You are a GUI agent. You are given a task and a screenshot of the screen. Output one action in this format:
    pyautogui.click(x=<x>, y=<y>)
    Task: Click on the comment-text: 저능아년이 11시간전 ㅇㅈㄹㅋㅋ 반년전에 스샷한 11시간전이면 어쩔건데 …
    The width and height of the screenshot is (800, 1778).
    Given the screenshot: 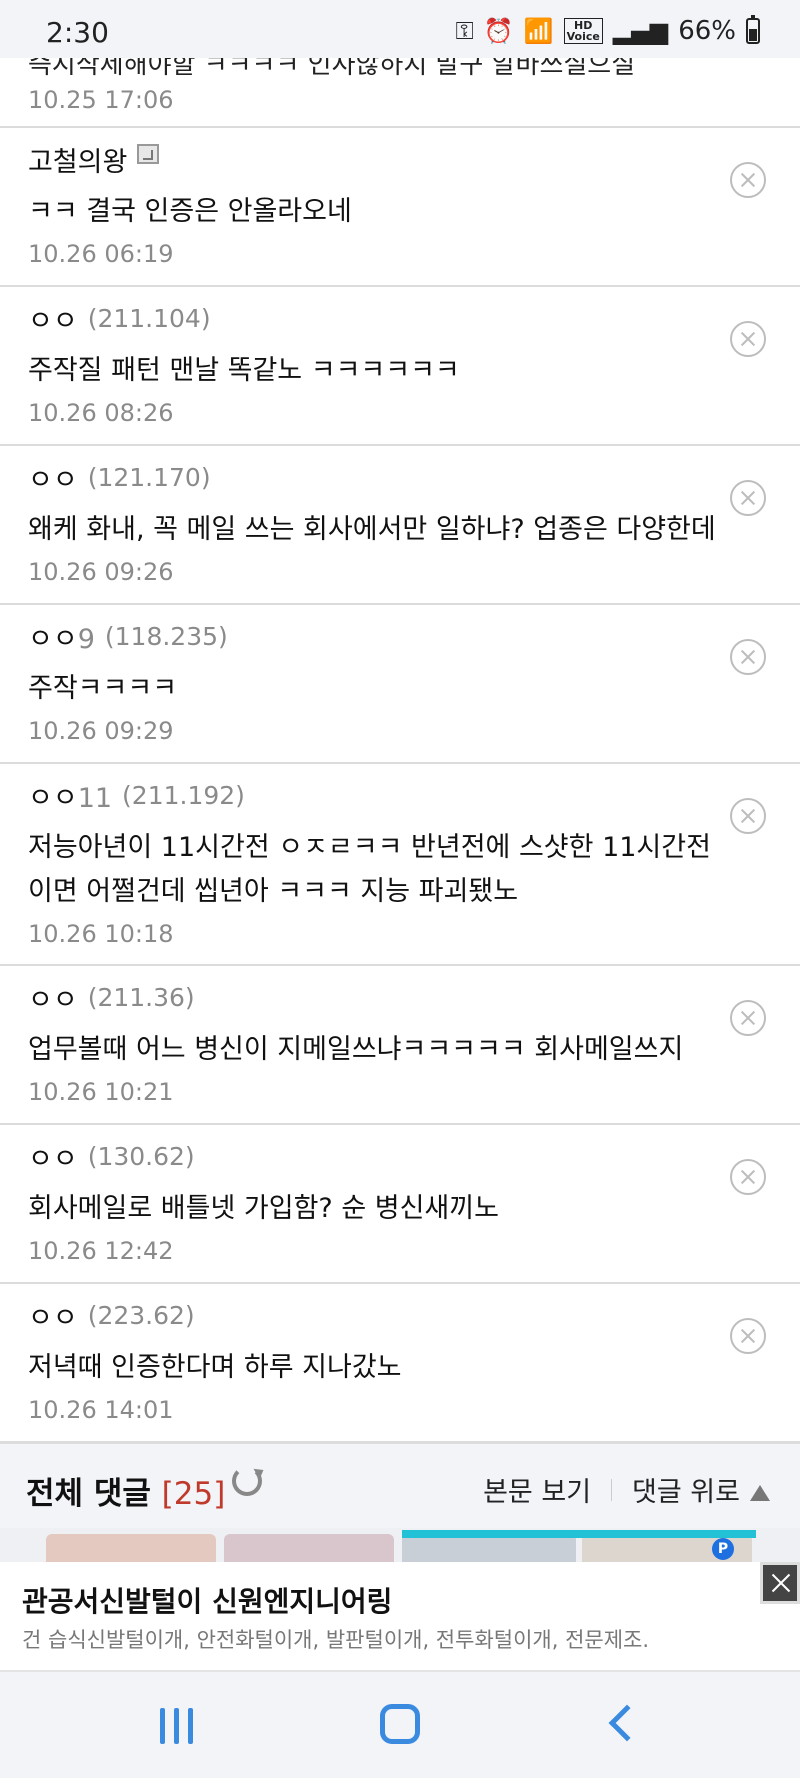 What is the action you would take?
    pyautogui.click(x=369, y=869)
    